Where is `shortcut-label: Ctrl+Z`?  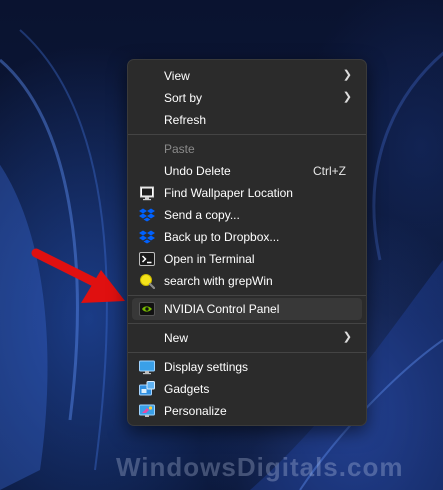
shortcut-label: Ctrl+Z is located at coordinates (329, 171).